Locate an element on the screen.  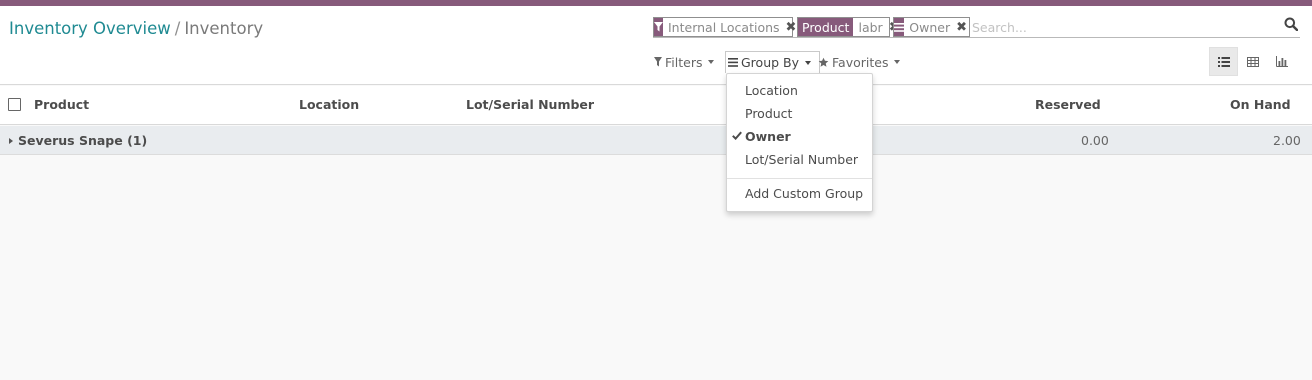
group-by-option-location: Location is located at coordinates (799, 90).